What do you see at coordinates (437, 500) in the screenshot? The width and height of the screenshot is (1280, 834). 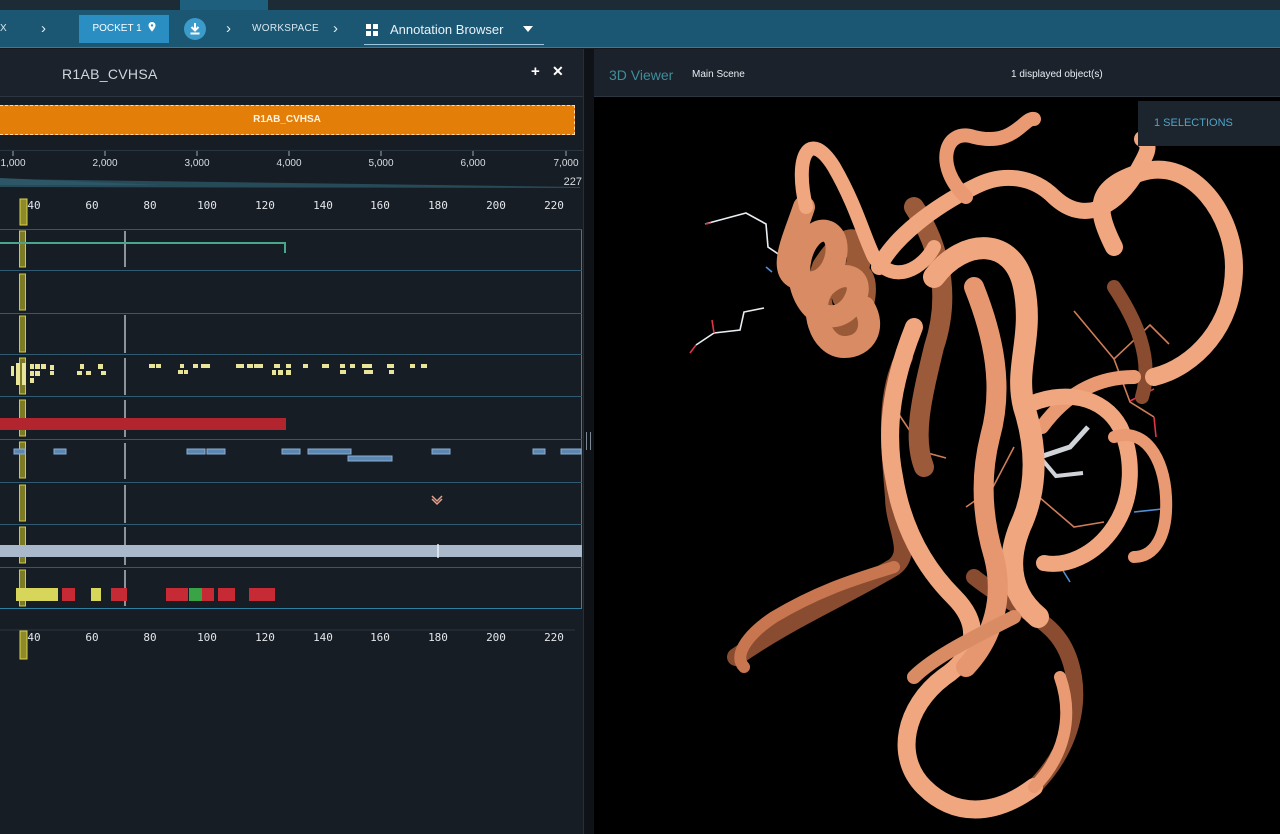 I see `expand-chevron-icon` at bounding box center [437, 500].